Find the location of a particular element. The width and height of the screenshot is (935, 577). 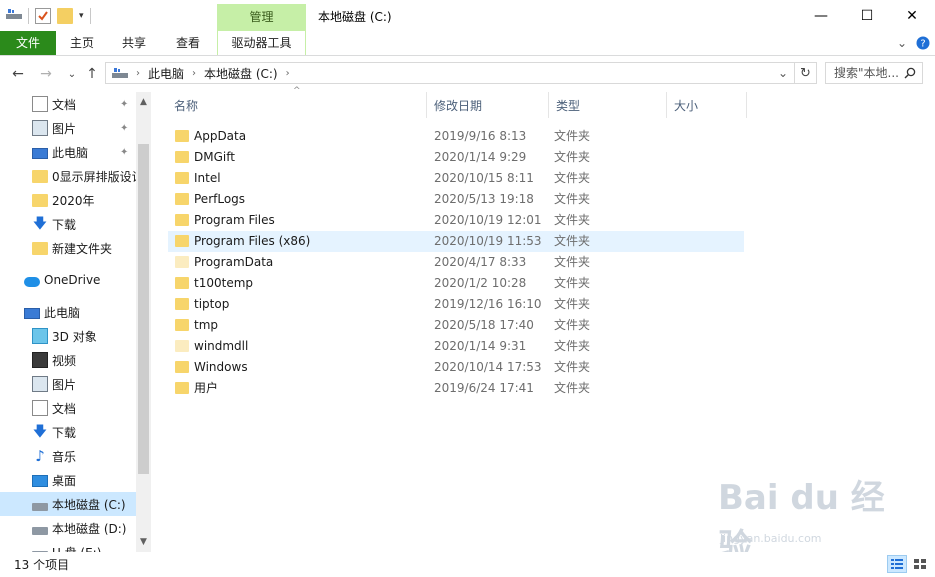

sidebar-item-label: 音乐 is located at coordinates (64, 456).